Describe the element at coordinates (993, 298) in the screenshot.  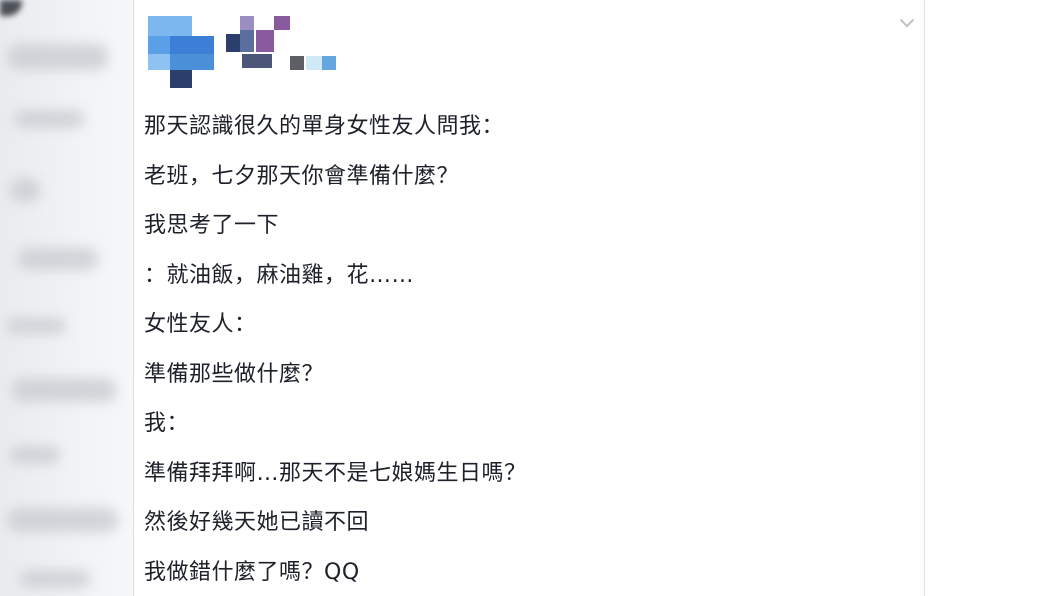
I see `page-right-margin` at that location.